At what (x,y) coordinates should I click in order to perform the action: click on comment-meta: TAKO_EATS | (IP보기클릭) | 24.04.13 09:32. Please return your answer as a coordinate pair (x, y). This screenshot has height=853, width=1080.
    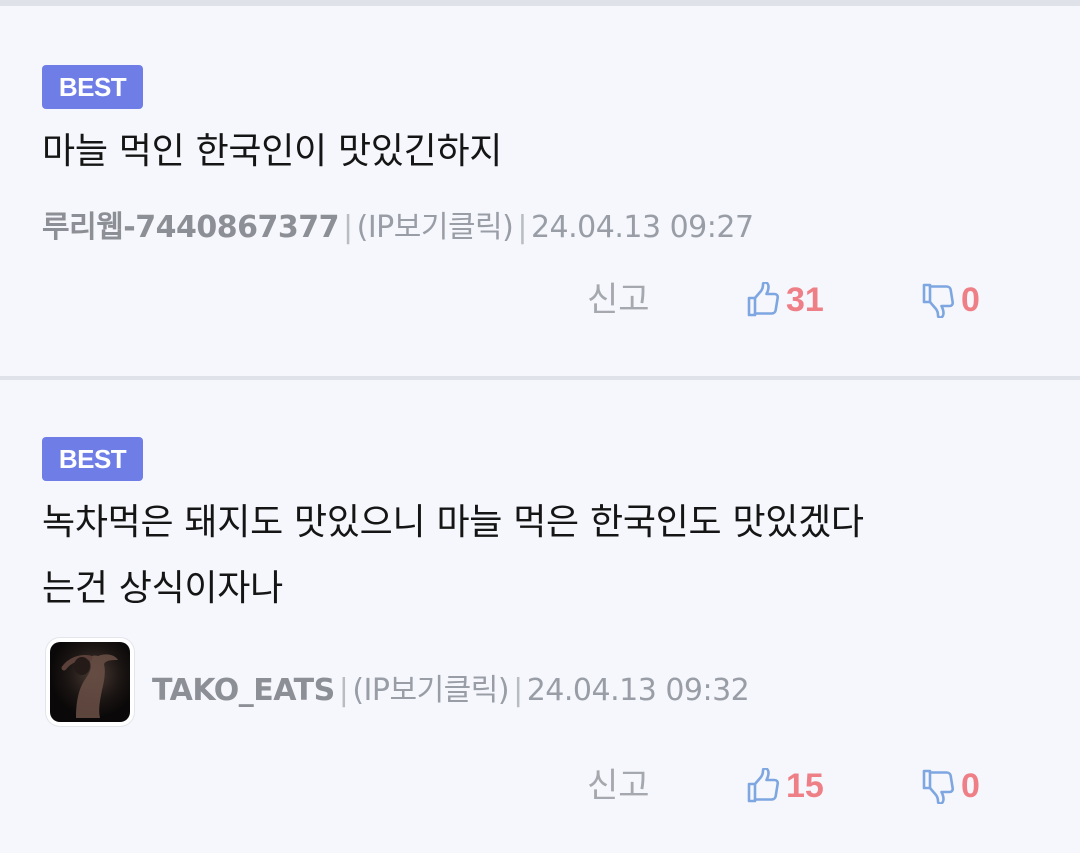
    Looking at the image, I should click on (451, 687).